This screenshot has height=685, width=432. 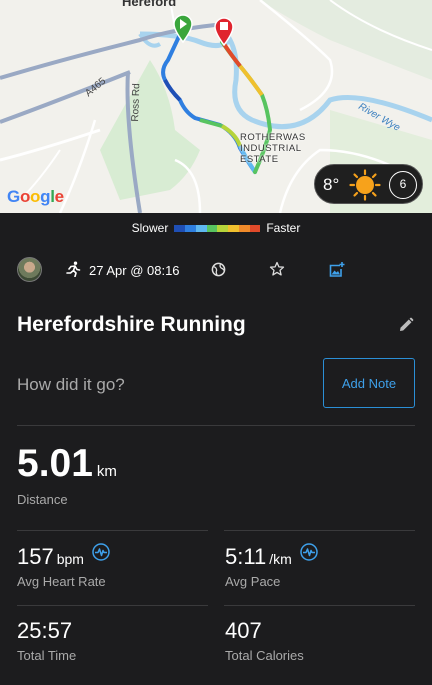 What do you see at coordinates (331, 184) in the screenshot?
I see `weather-temperature: 8°` at bounding box center [331, 184].